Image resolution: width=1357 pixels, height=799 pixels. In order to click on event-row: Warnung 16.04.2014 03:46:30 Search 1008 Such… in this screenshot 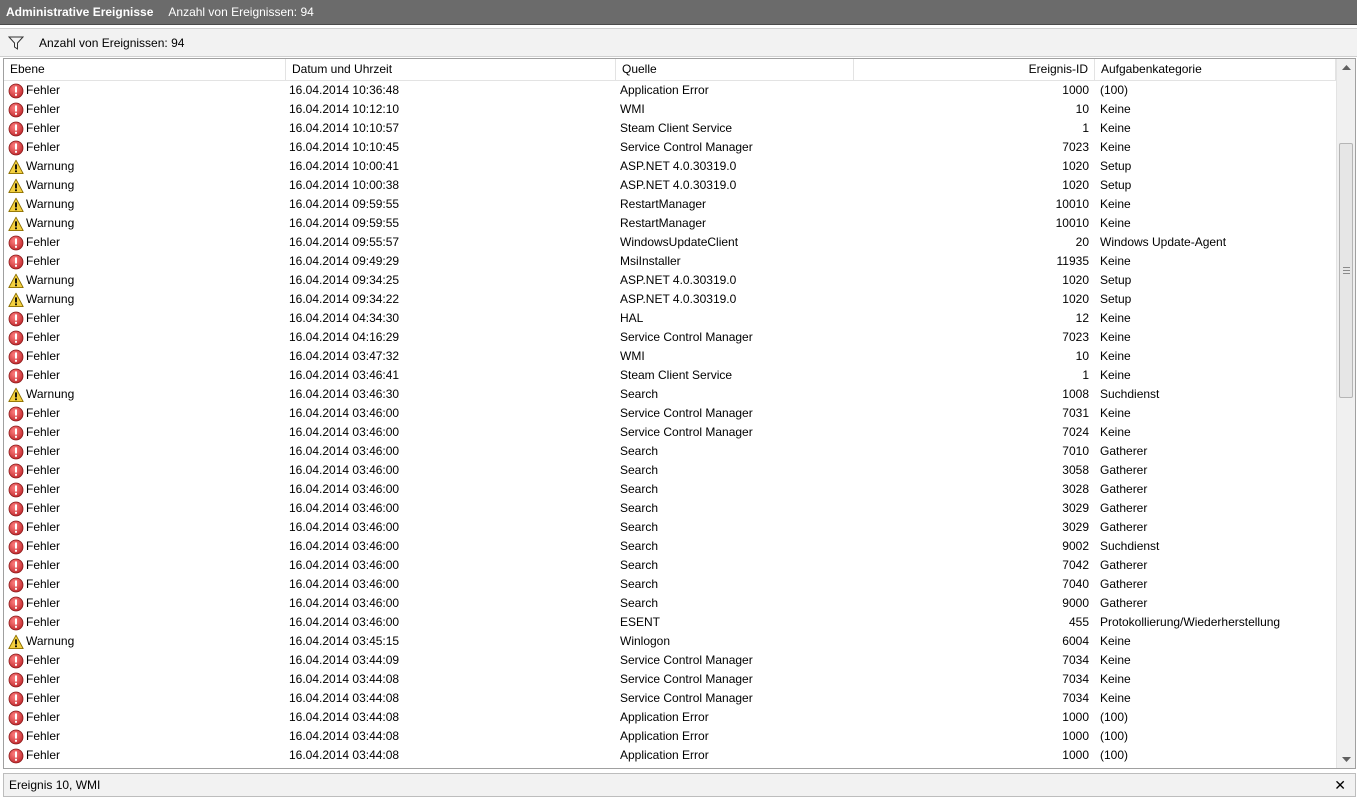, I will do `click(670, 394)`.